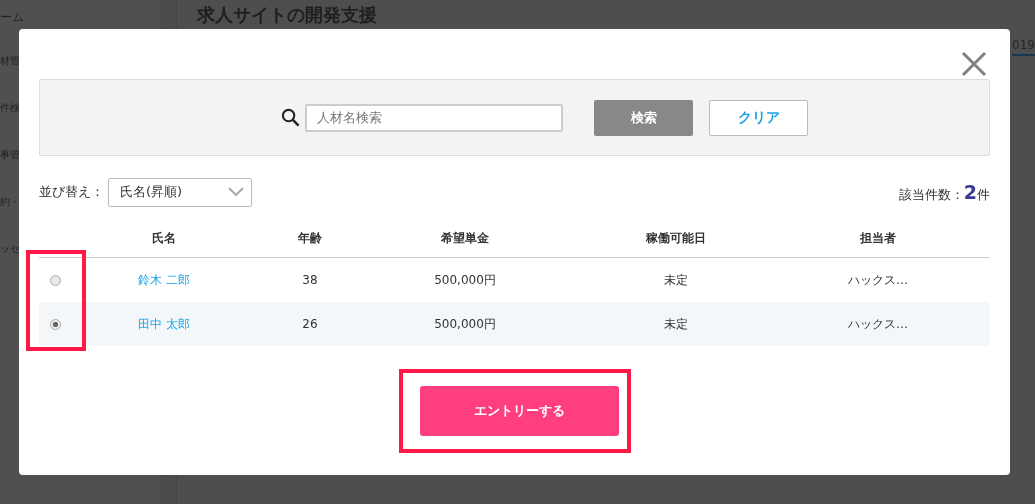 This screenshot has width=1035, height=504. I want to click on chevron-icon, so click(236, 192).